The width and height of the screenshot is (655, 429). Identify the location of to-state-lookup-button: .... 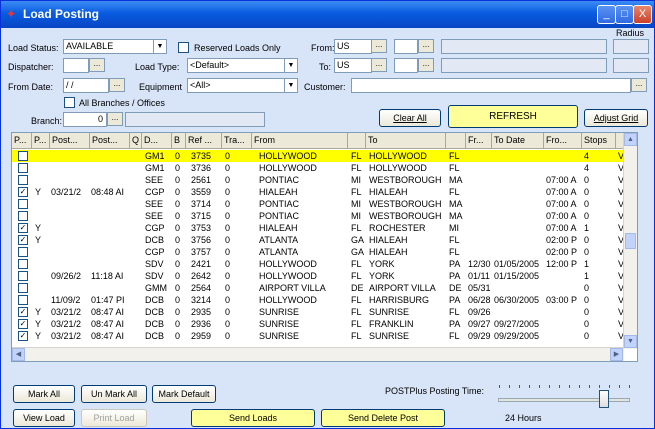
(426, 65).